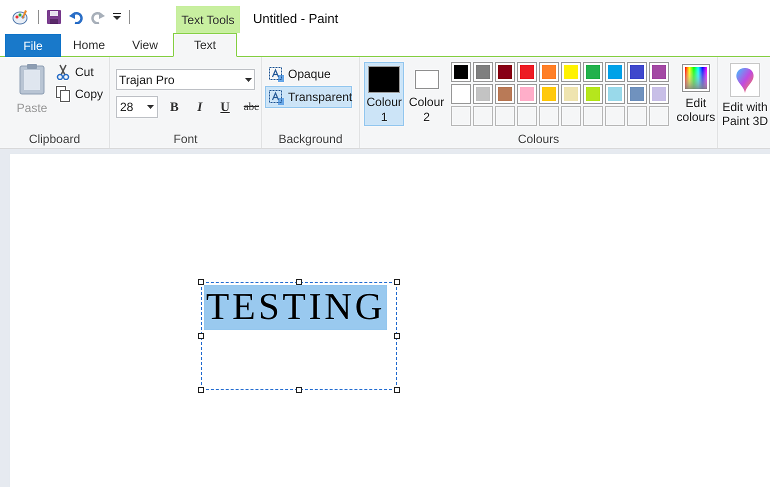 Image resolution: width=770 pixels, height=487 pixels. What do you see at coordinates (384, 94) in the screenshot?
I see `colour-selector: Colour 1` at bounding box center [384, 94].